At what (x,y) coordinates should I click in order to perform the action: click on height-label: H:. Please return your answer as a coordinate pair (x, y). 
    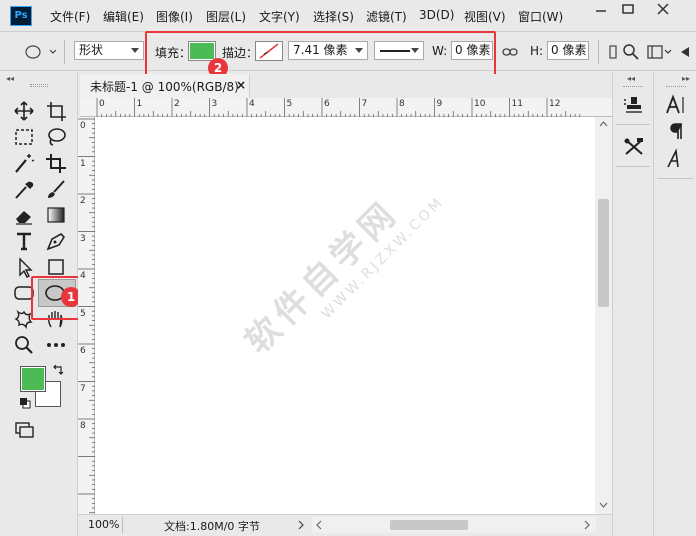
    Looking at the image, I should click on (537, 51).